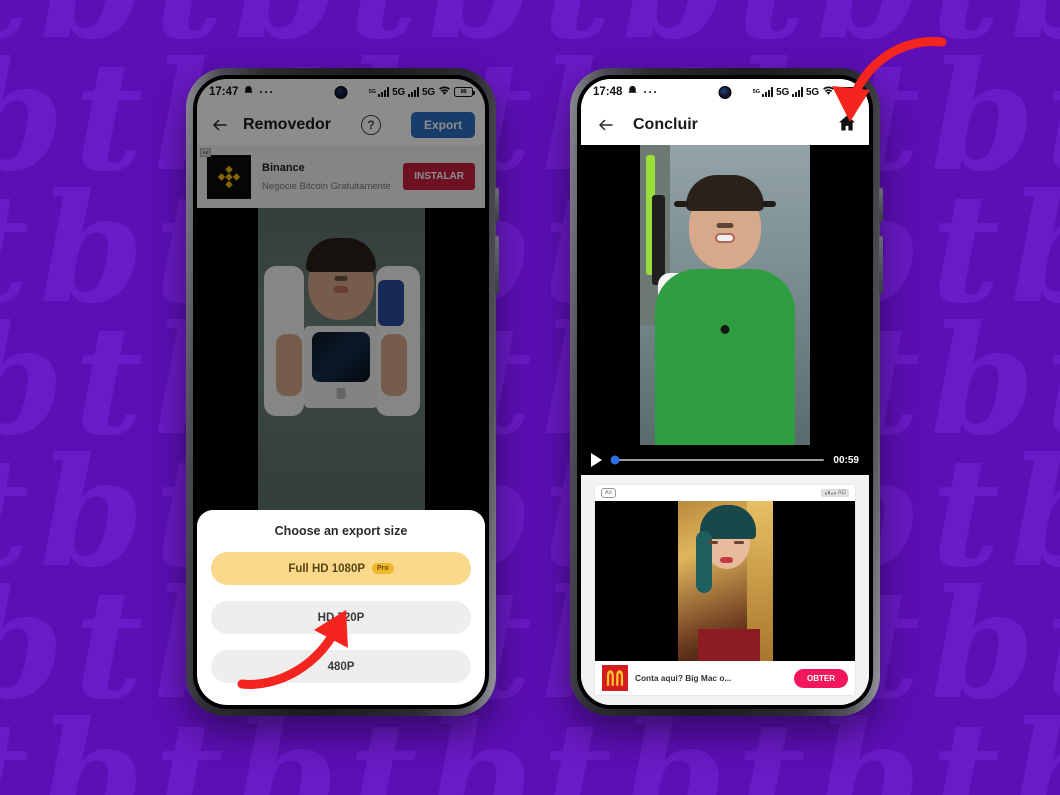  What do you see at coordinates (341, 531) in the screenshot?
I see `sheet-title: Choose an export size` at bounding box center [341, 531].